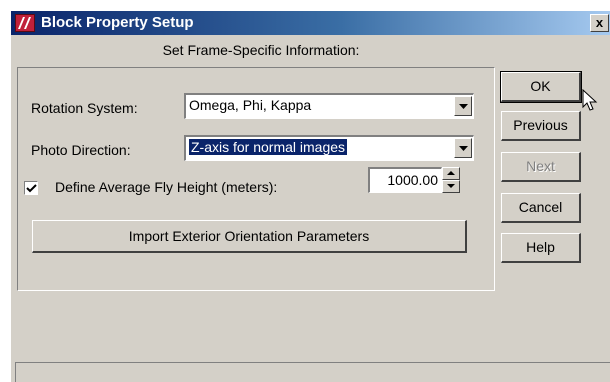  I want to click on fly-height-spinner, so click(451, 180).